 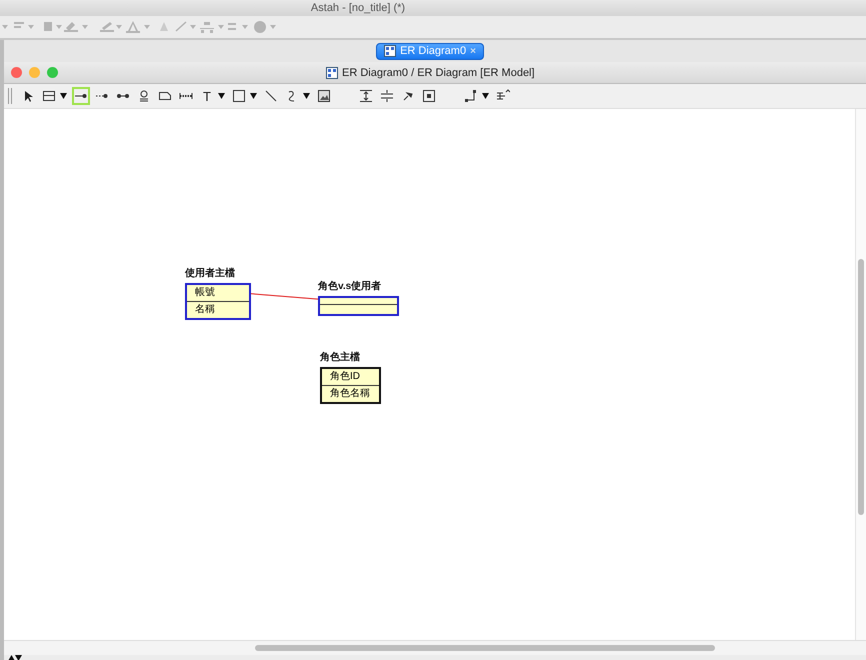 I want to click on rectangle-tool, so click(x=239, y=96).